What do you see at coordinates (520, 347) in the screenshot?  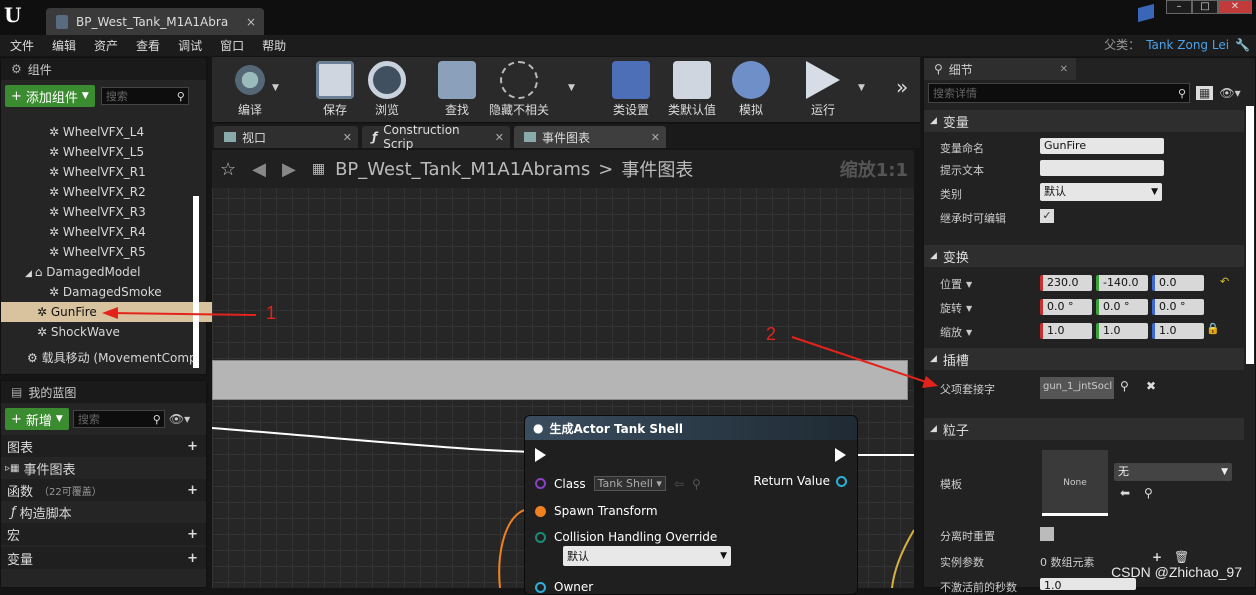 I see `annotation-arrows` at bounding box center [520, 347].